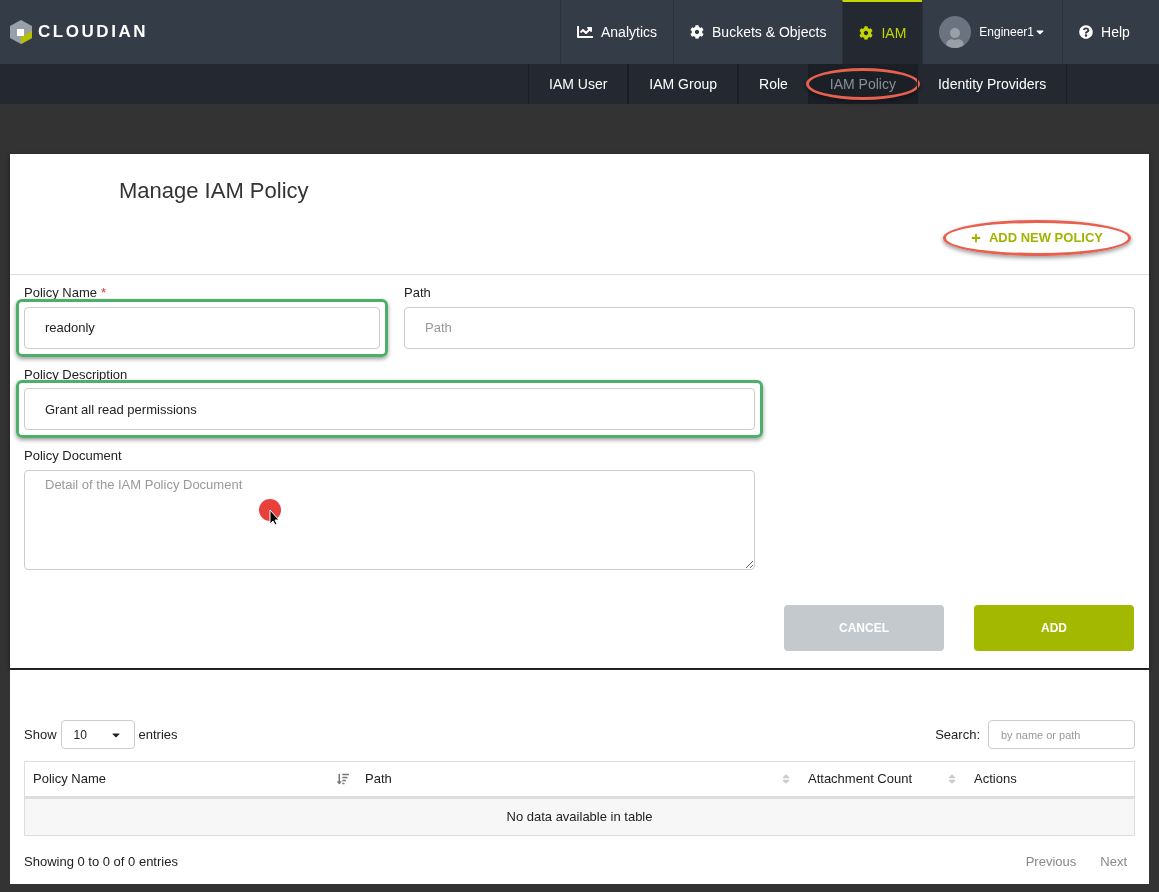  Describe the element at coordinates (992, 84) in the screenshot. I see `sub-nav-tab: Identity Providers` at that location.